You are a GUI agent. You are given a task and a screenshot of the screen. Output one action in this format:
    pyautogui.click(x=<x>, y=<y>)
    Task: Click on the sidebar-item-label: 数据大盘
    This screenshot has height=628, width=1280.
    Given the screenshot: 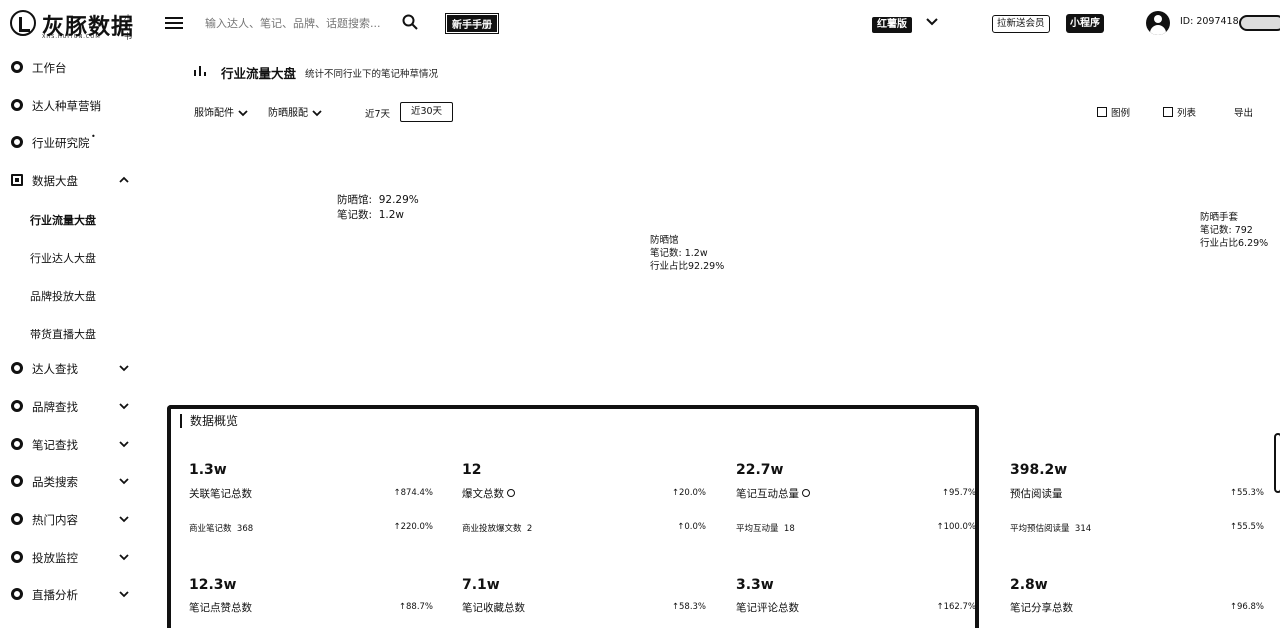 What is the action you would take?
    pyautogui.click(x=55, y=181)
    